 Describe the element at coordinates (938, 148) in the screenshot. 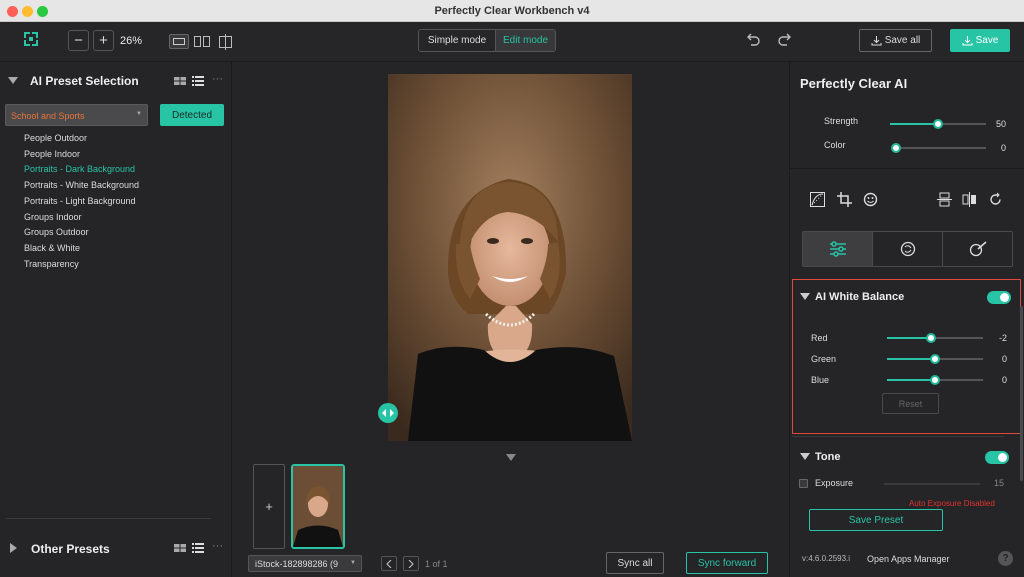

I see `color-slider` at that location.